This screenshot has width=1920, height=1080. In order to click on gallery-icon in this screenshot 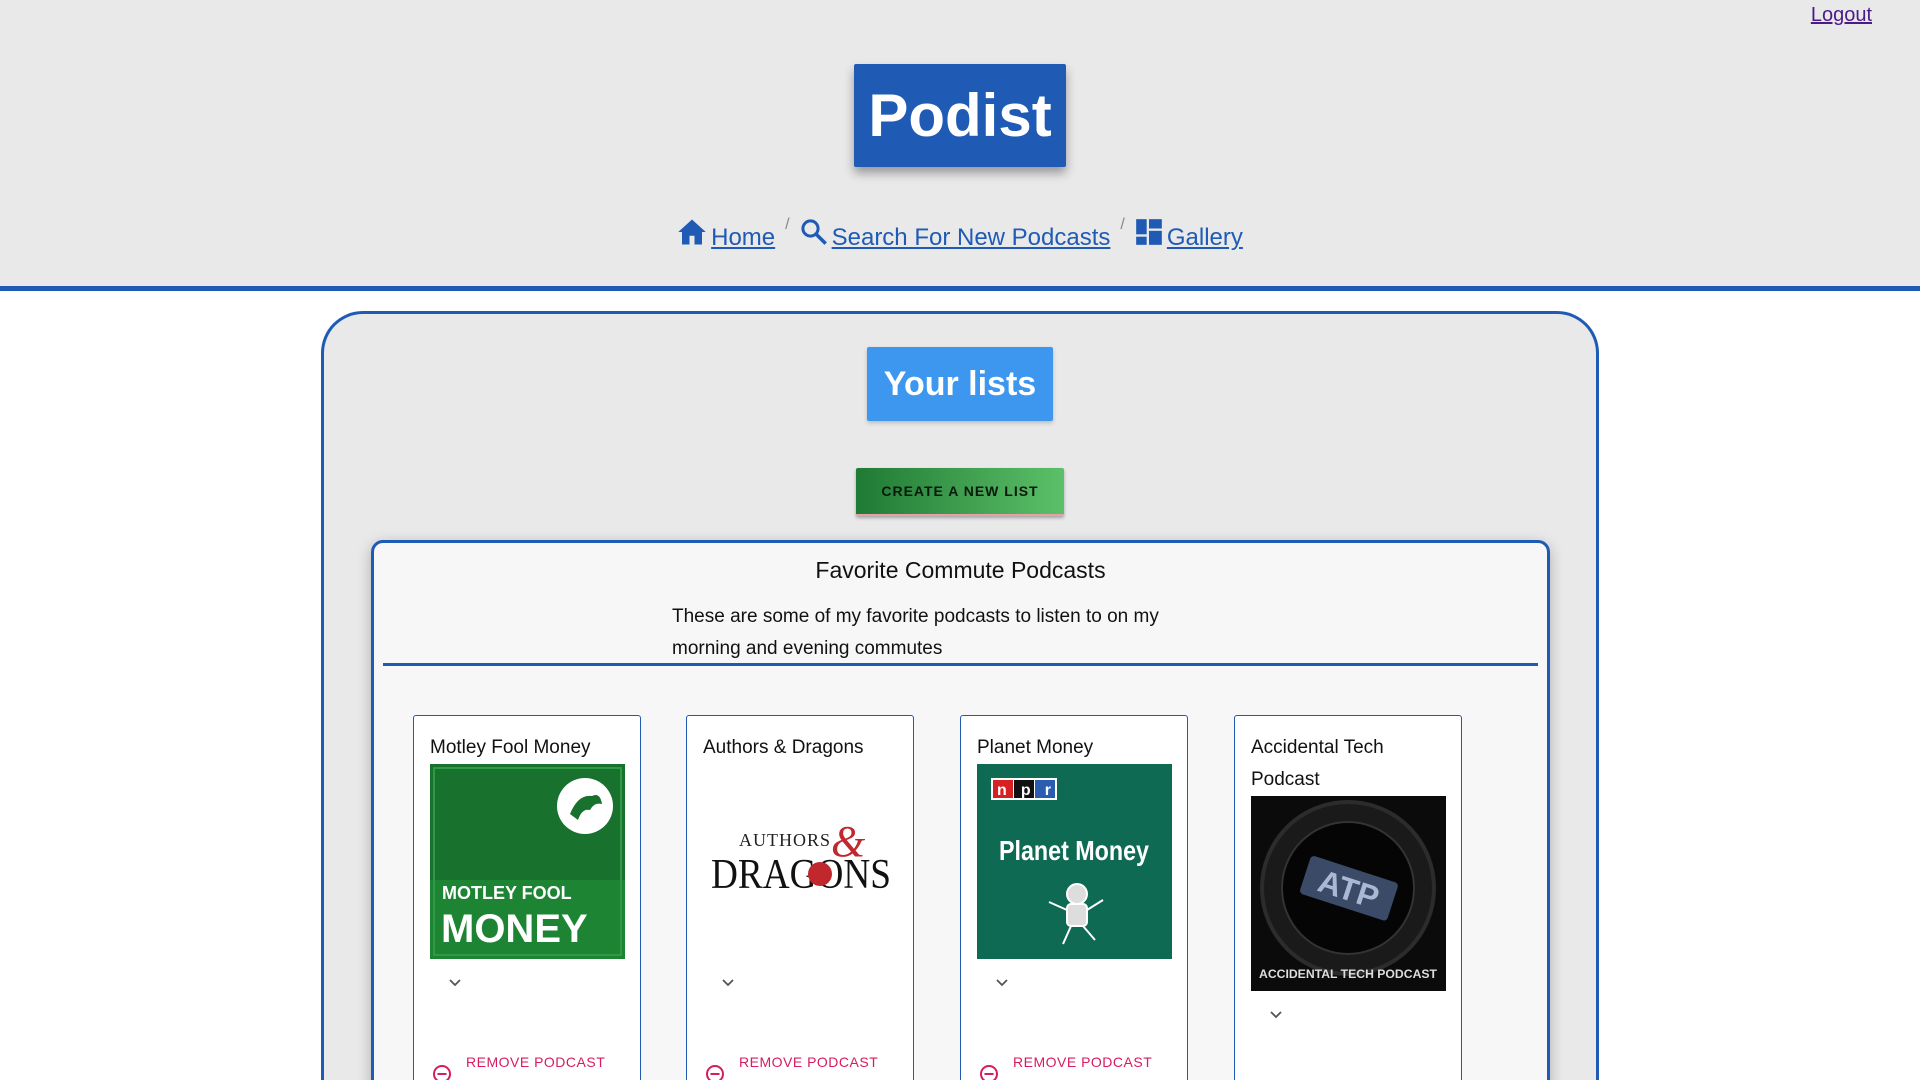, I will do `click(1149, 232)`.